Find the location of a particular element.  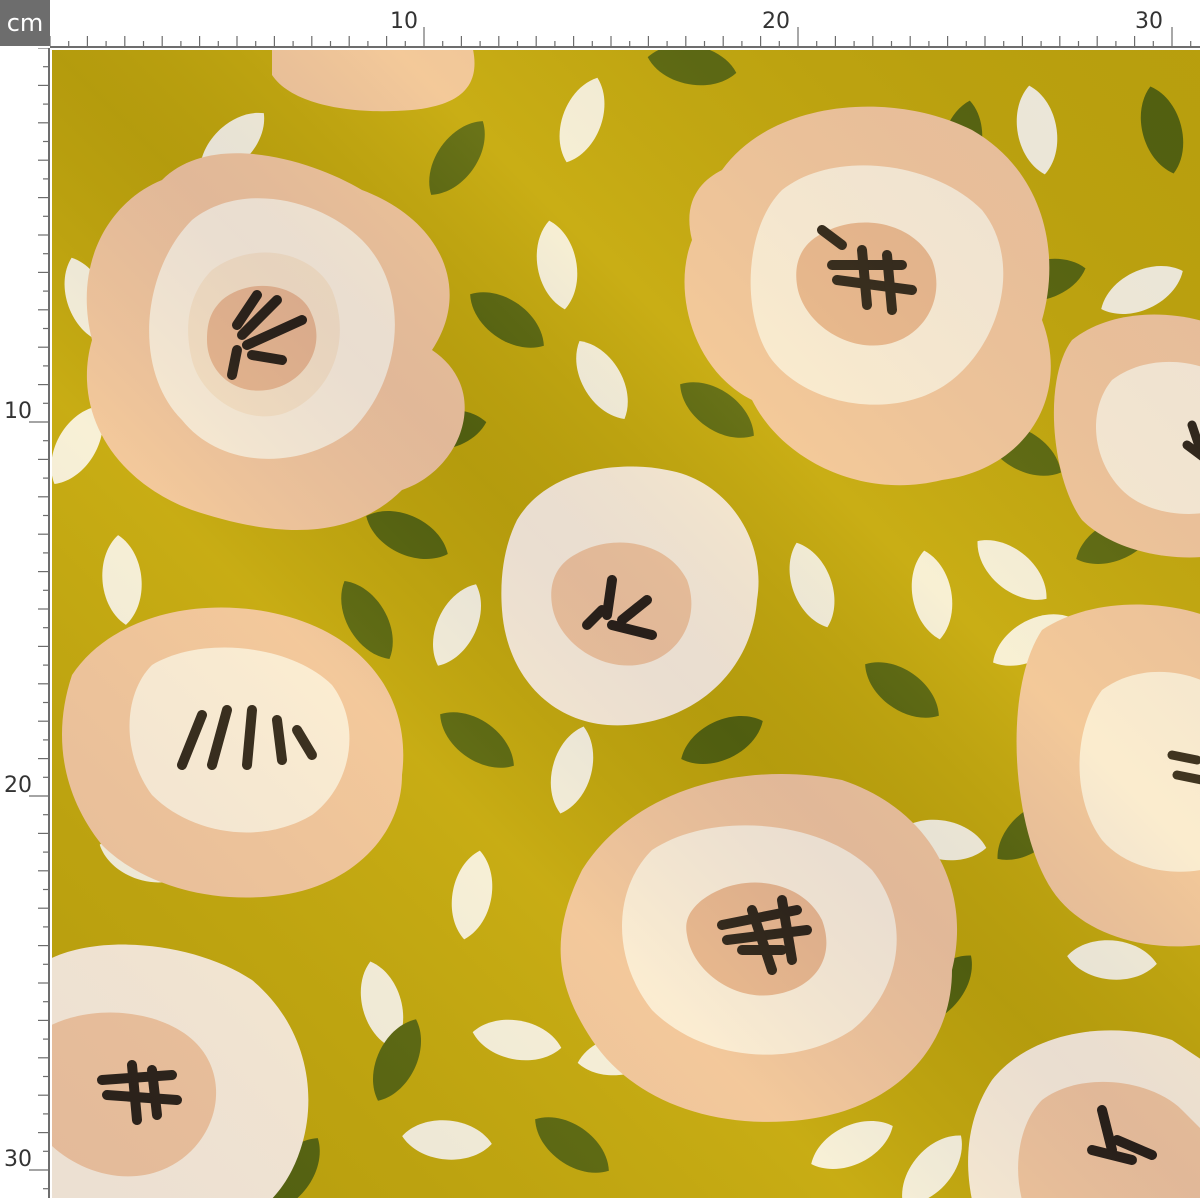

top-tick-label-20: 20 is located at coordinates (776, 21).